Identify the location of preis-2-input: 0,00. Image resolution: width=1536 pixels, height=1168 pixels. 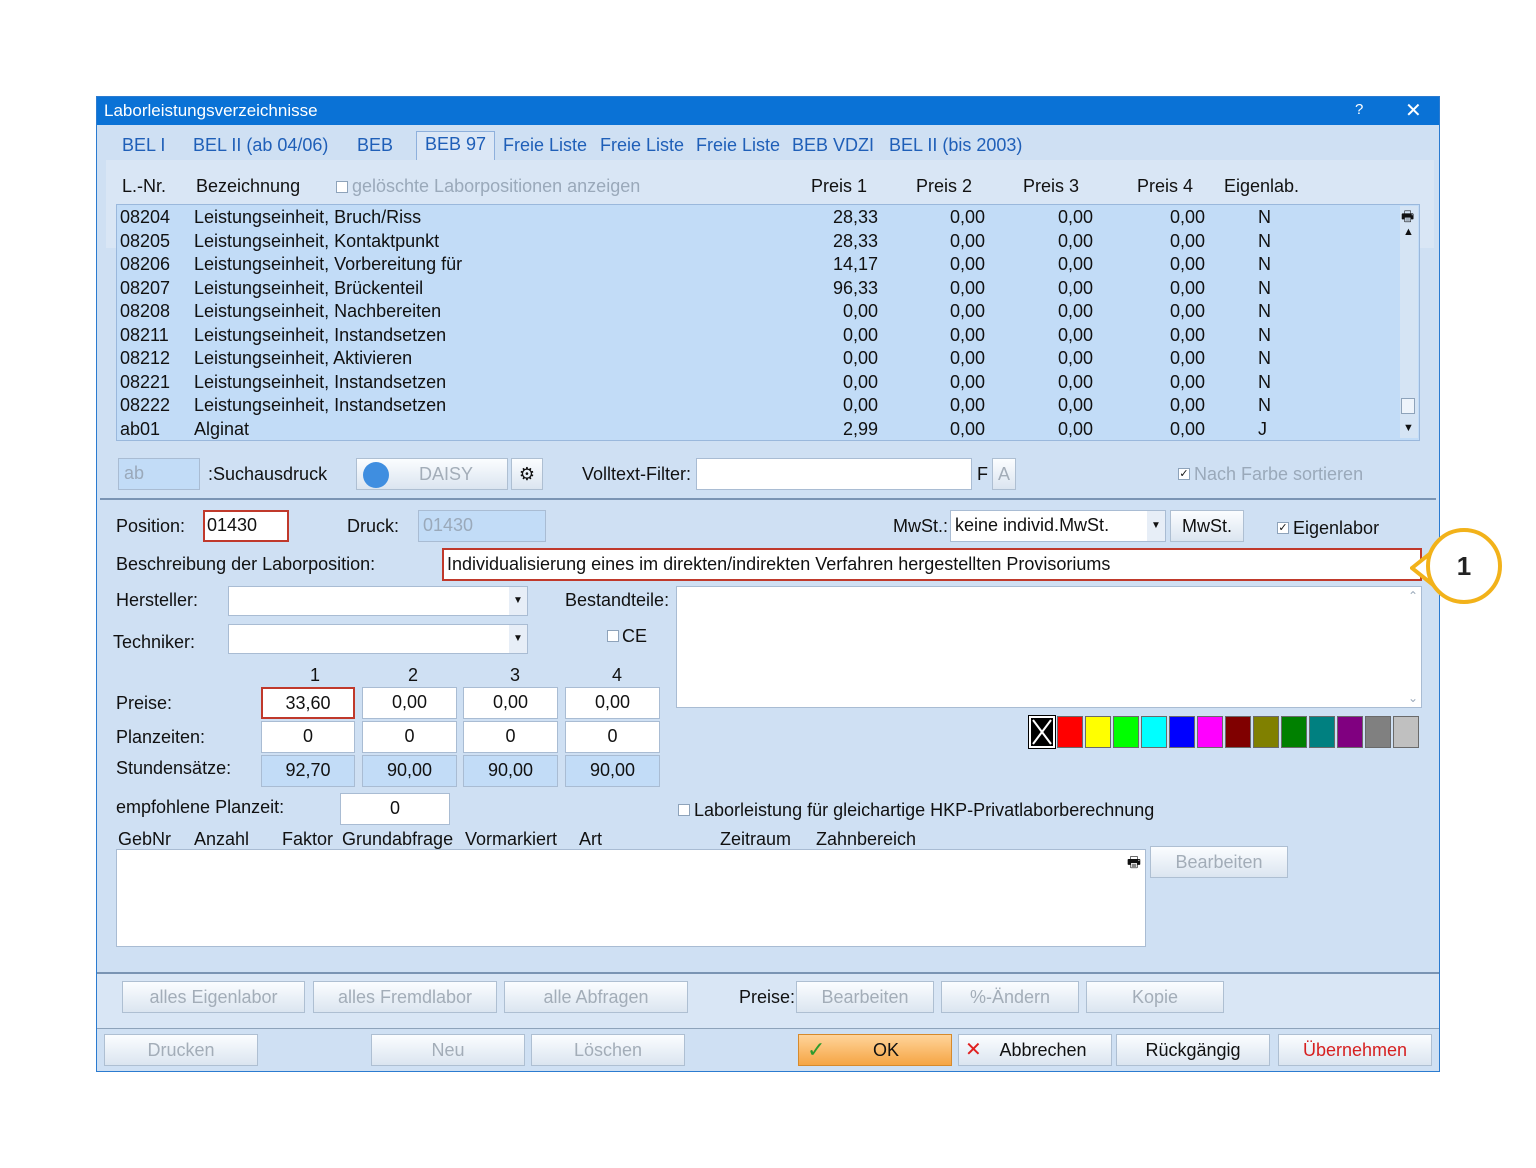
(409, 703).